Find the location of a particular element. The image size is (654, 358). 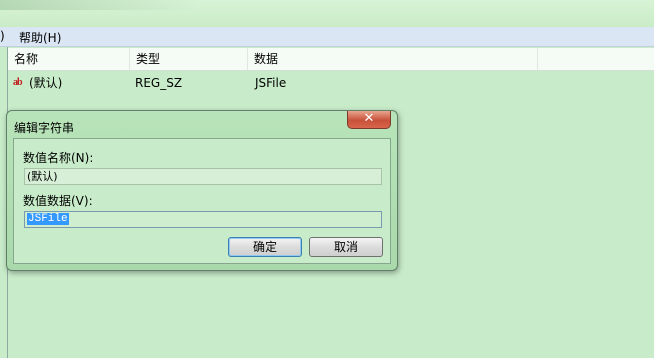

menu-item-truncated: ) is located at coordinates (2, 36).